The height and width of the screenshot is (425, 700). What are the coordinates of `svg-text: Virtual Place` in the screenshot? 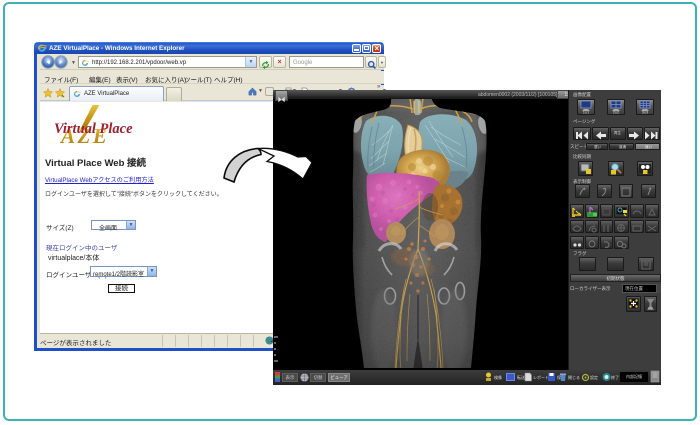 It's located at (93, 129).